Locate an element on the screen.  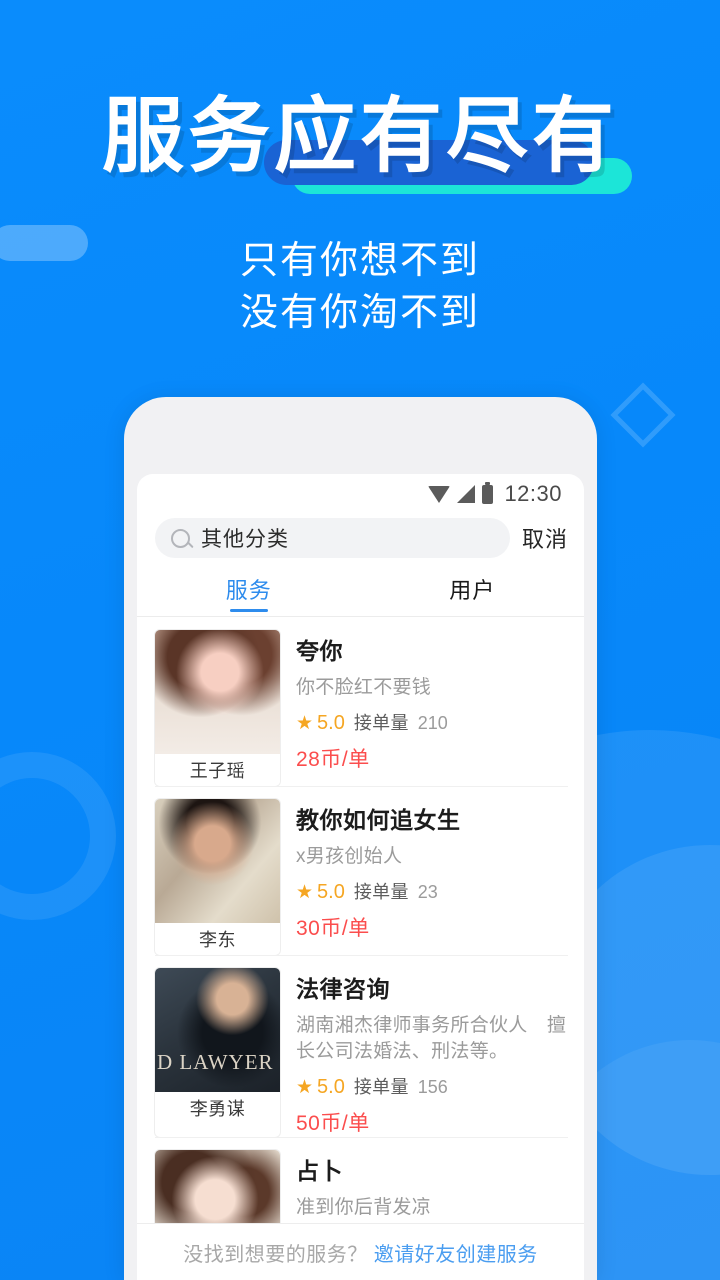
search-input: 其他分类 is located at coordinates (332, 538).